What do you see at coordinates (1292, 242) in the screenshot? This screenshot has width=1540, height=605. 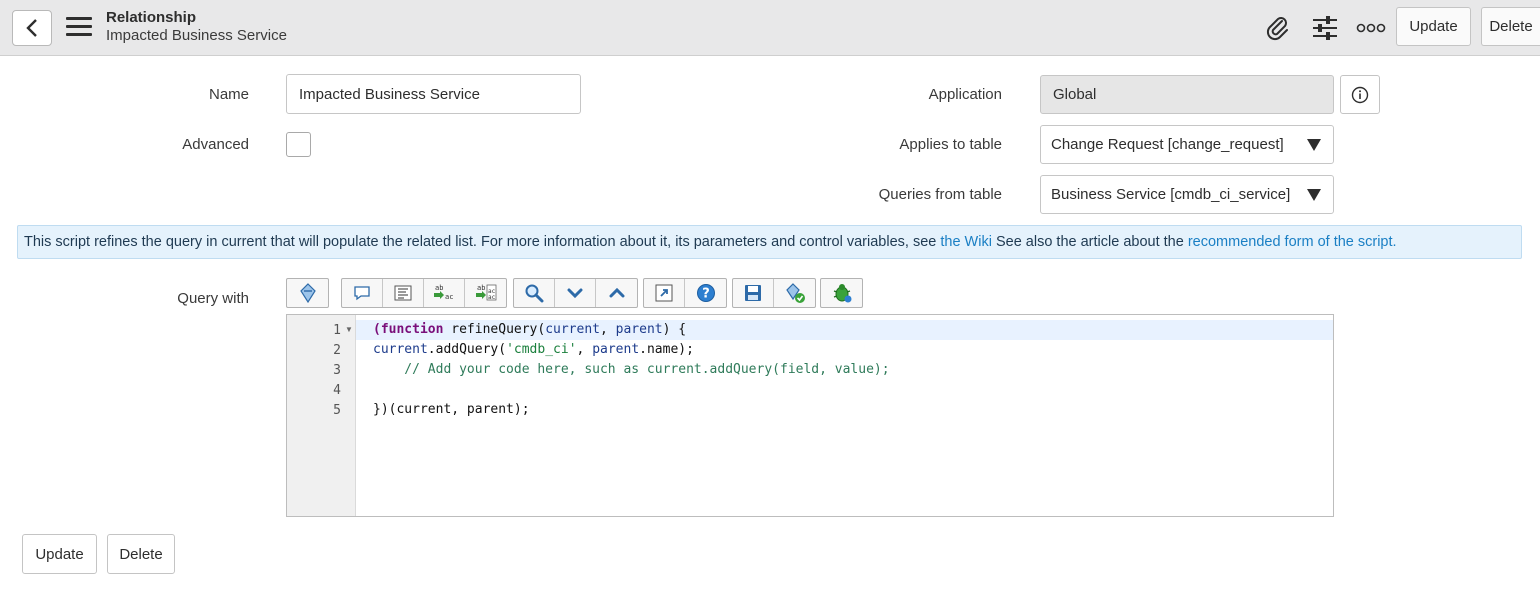 I see `recommended-form-link: recommended form of the script.` at bounding box center [1292, 242].